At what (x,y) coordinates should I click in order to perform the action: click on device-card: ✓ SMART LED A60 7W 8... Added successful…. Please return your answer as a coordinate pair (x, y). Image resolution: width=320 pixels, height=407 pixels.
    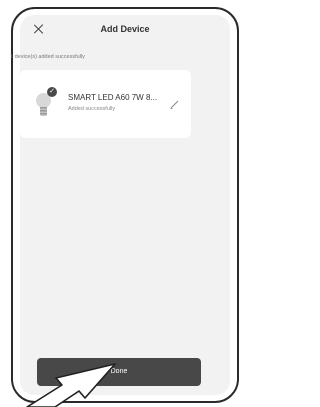
    Looking at the image, I should click on (105, 104).